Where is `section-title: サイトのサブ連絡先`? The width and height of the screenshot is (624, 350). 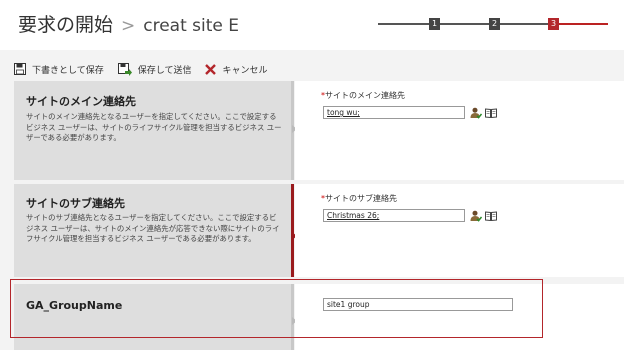
section-title: サイトのサブ連絡先 is located at coordinates (75, 203).